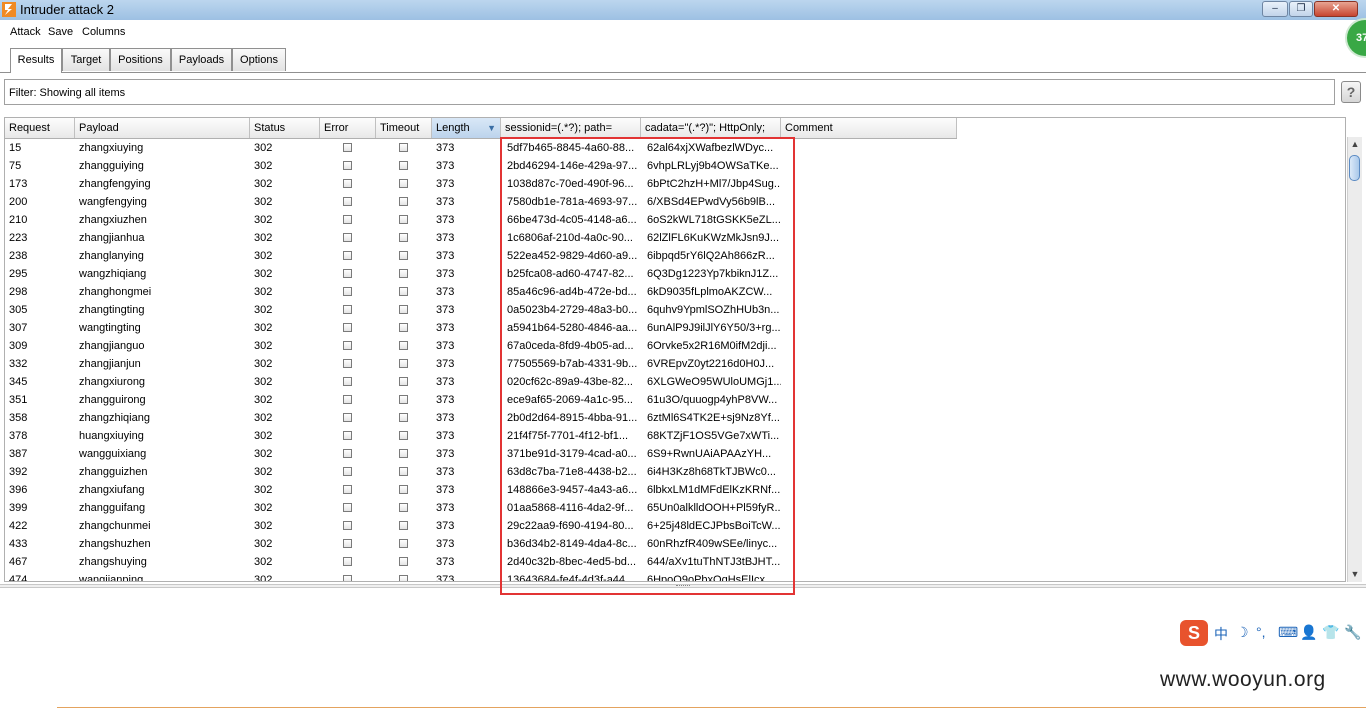  Describe the element at coordinates (36, 60) in the screenshot. I see `tab-results: Results` at that location.